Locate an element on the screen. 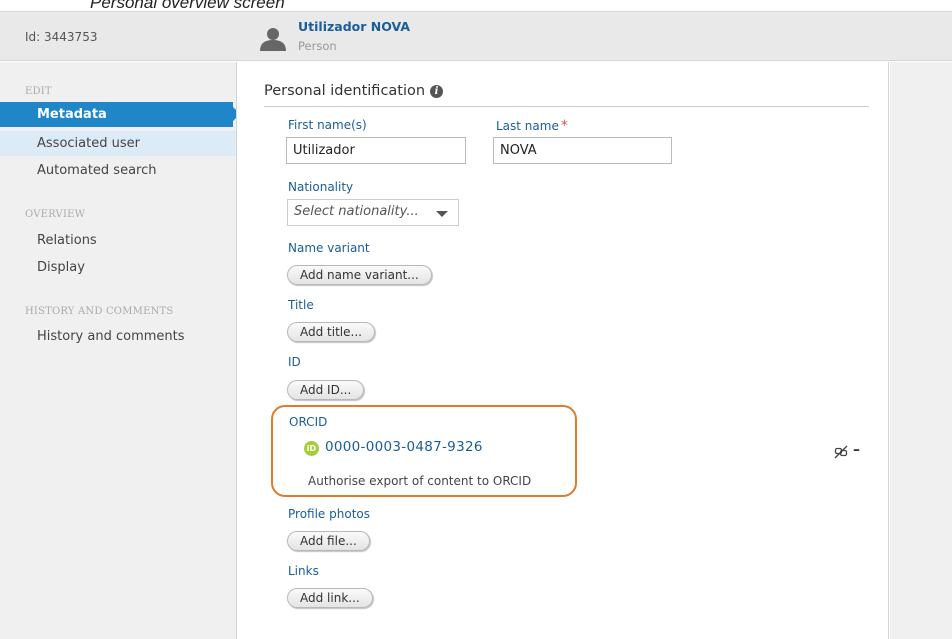 This screenshot has height=639, width=952. links-label: Links is located at coordinates (303, 571).